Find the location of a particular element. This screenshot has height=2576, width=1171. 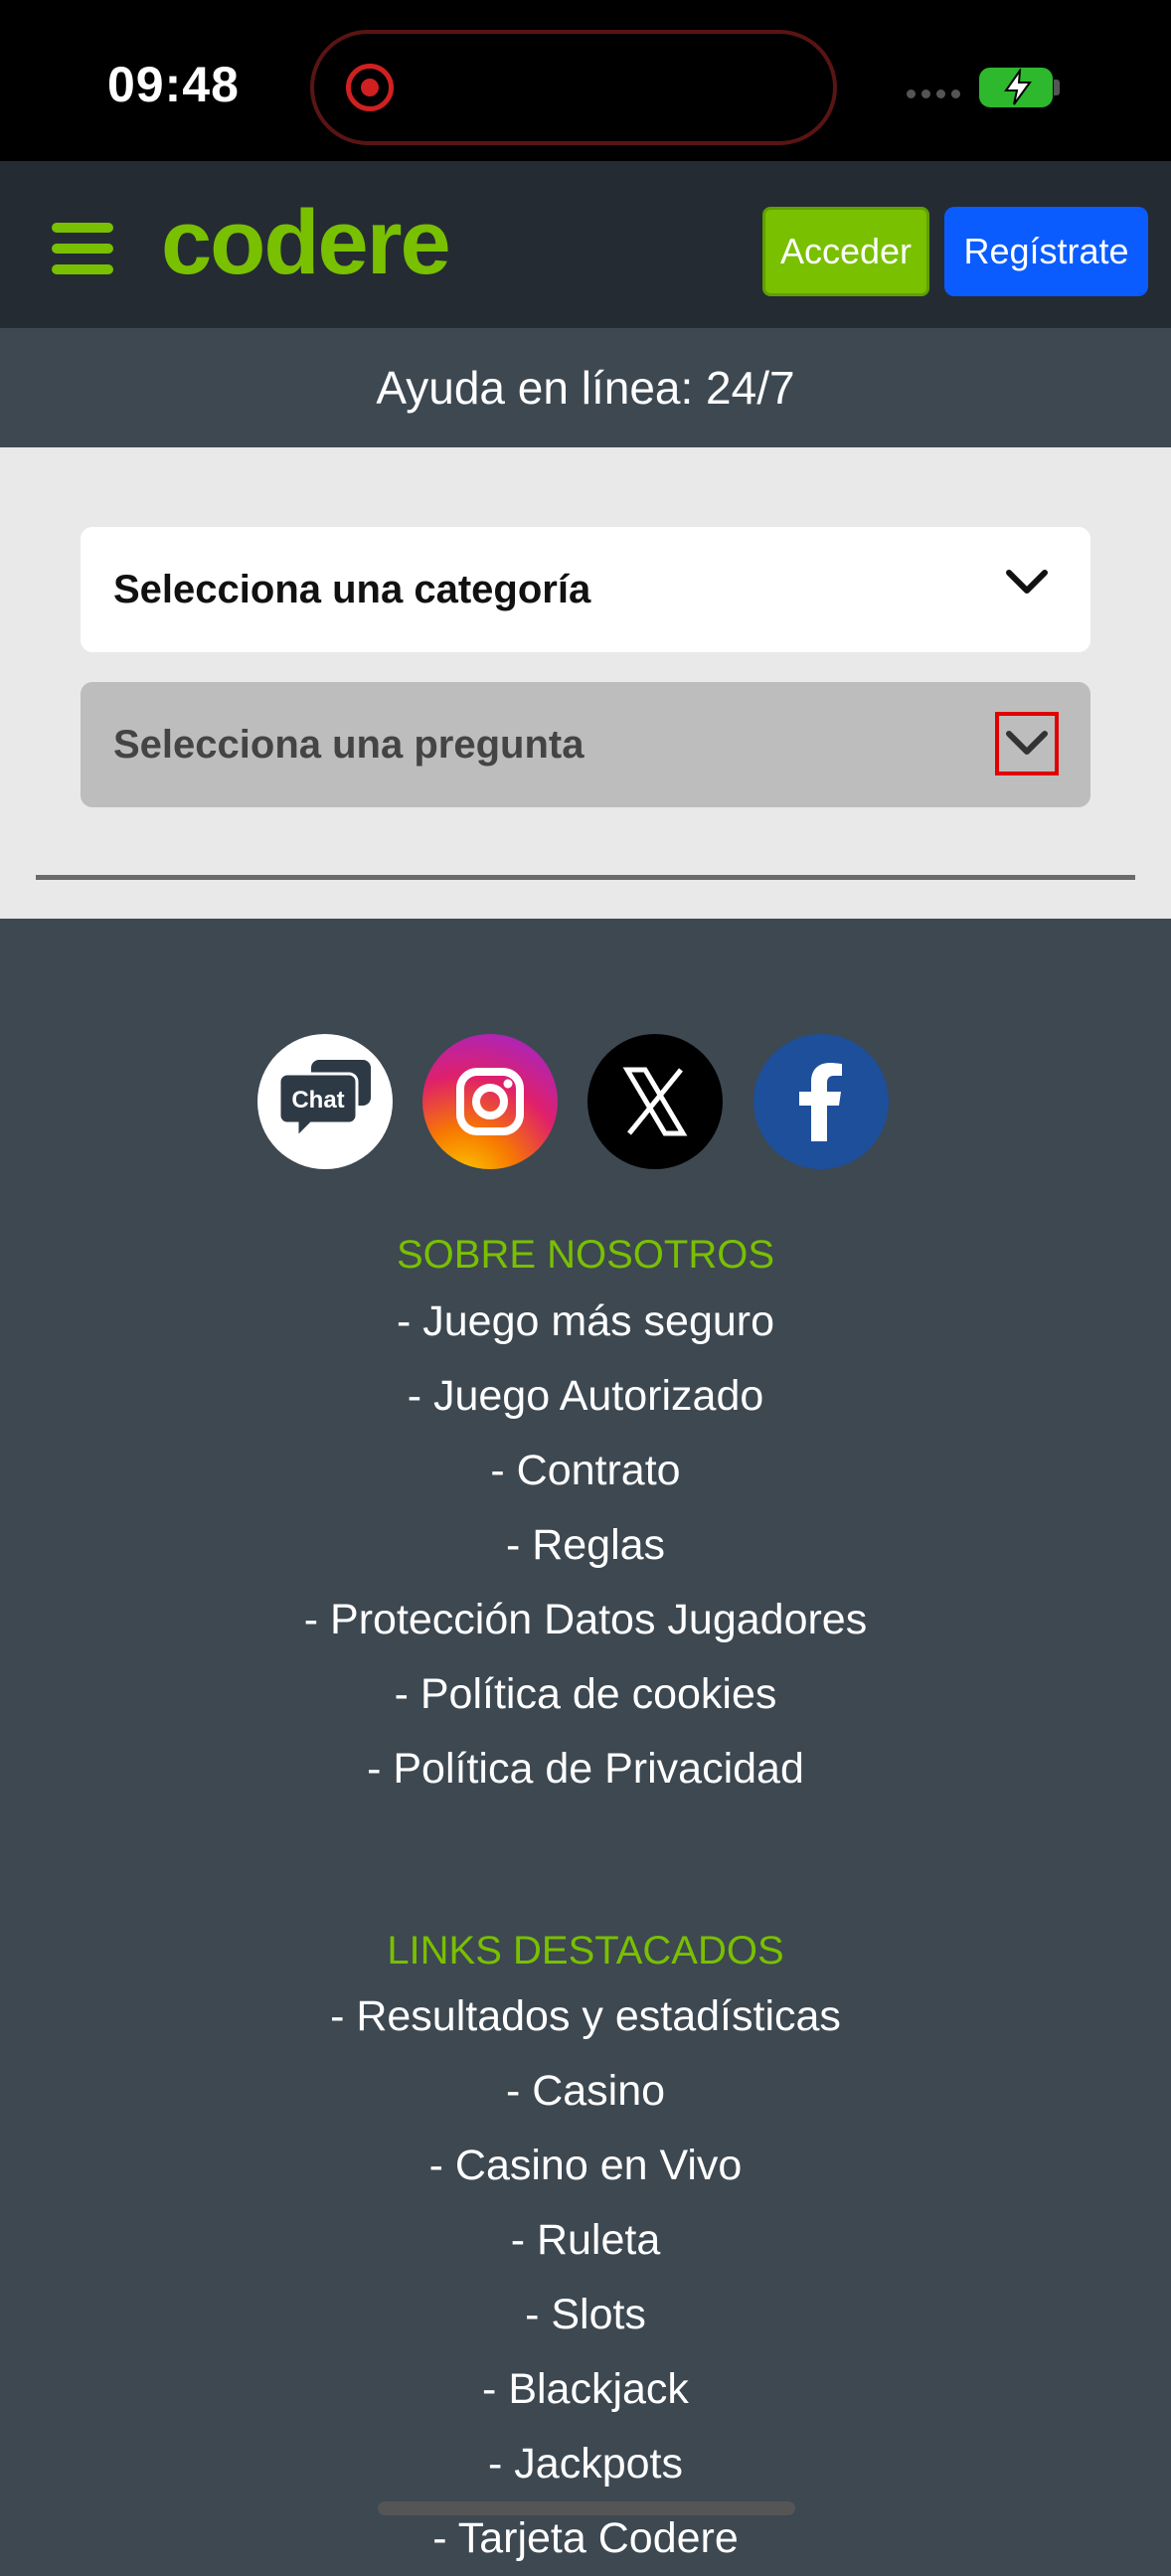

footer-link: - Jackpots is located at coordinates (585, 2464).